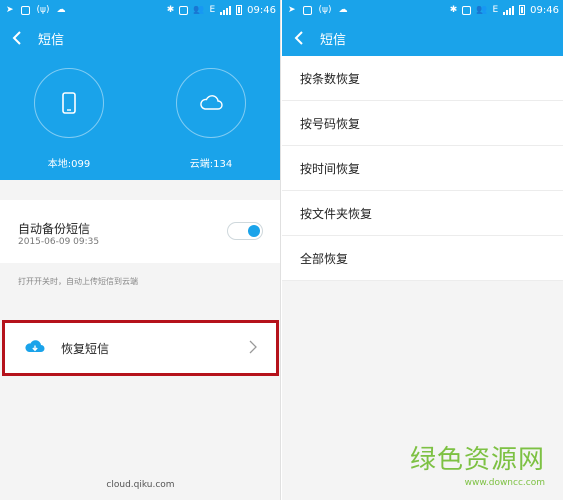  What do you see at coordinates (422, 123) in the screenshot?
I see `restore-option: 按号码恢复` at bounding box center [422, 123].